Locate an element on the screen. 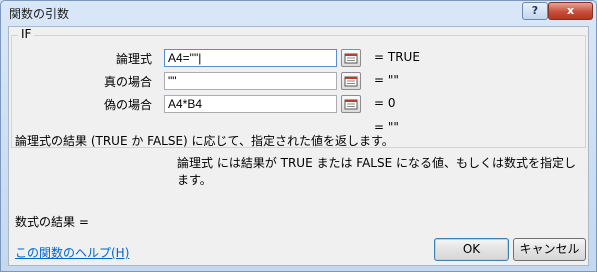 This screenshot has height=272, width=597. arg-label-value-if-false: 偽の場合 is located at coordinates (127, 105).